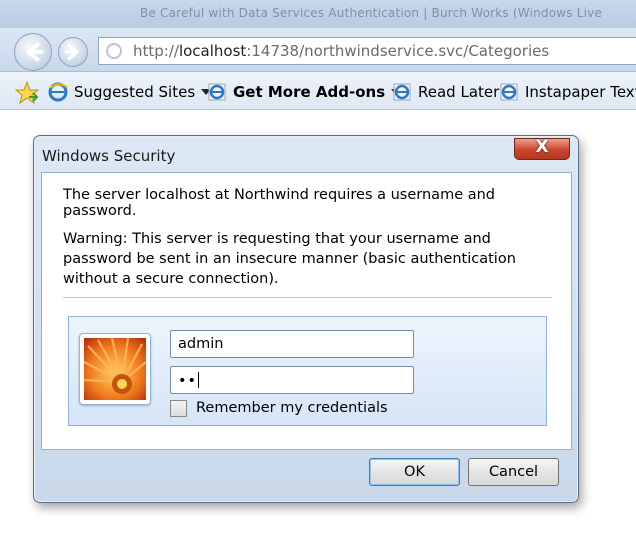 This screenshot has height=554, width=636. I want to click on password-dots: ••, so click(188, 381).